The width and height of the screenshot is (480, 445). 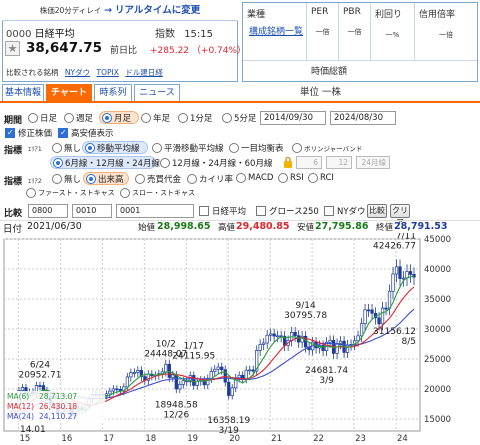 I want to click on compared-link-dollar-nikkei: ドル建日経, so click(x=144, y=72).